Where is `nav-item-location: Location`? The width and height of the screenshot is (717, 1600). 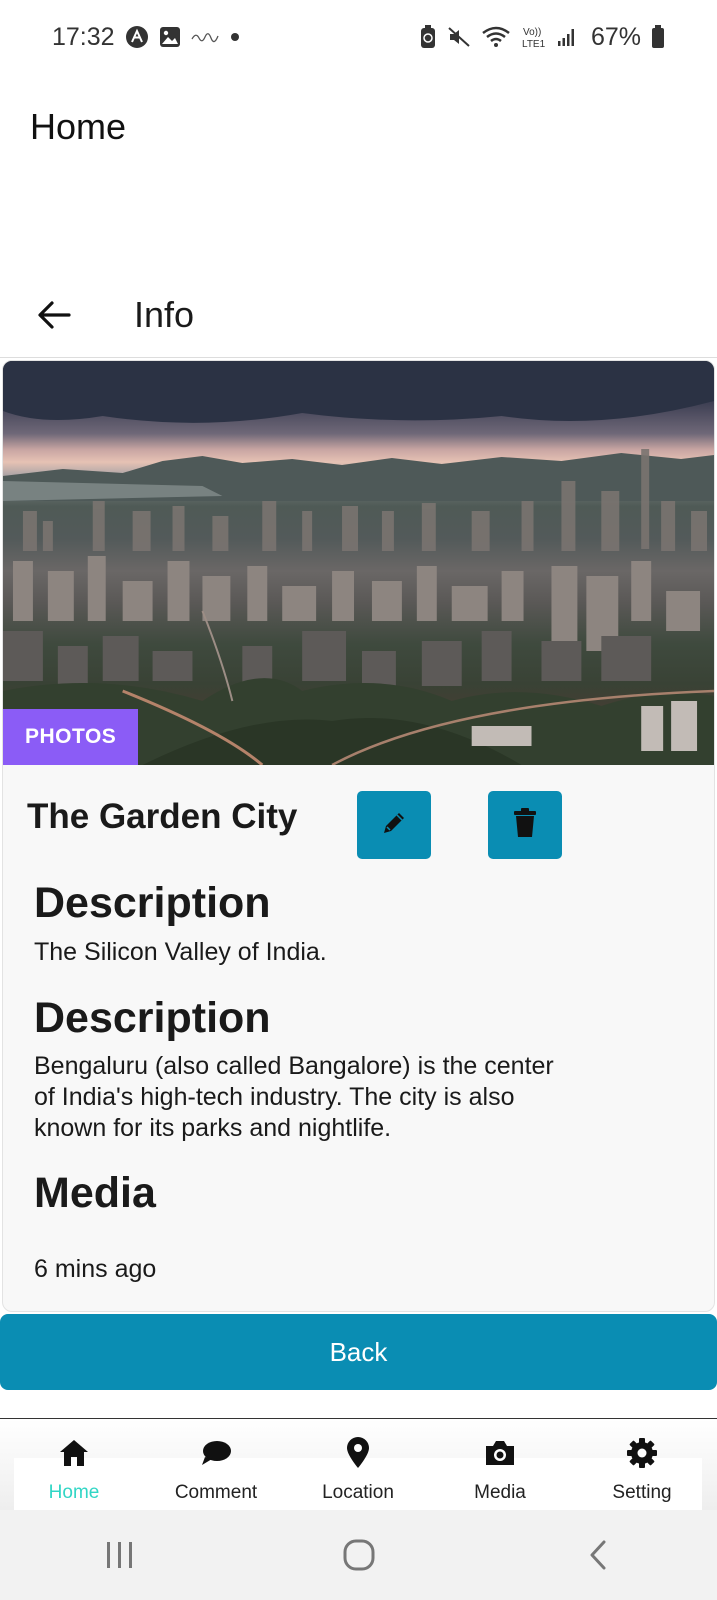
nav-item-location: Location is located at coordinates (358, 1465).